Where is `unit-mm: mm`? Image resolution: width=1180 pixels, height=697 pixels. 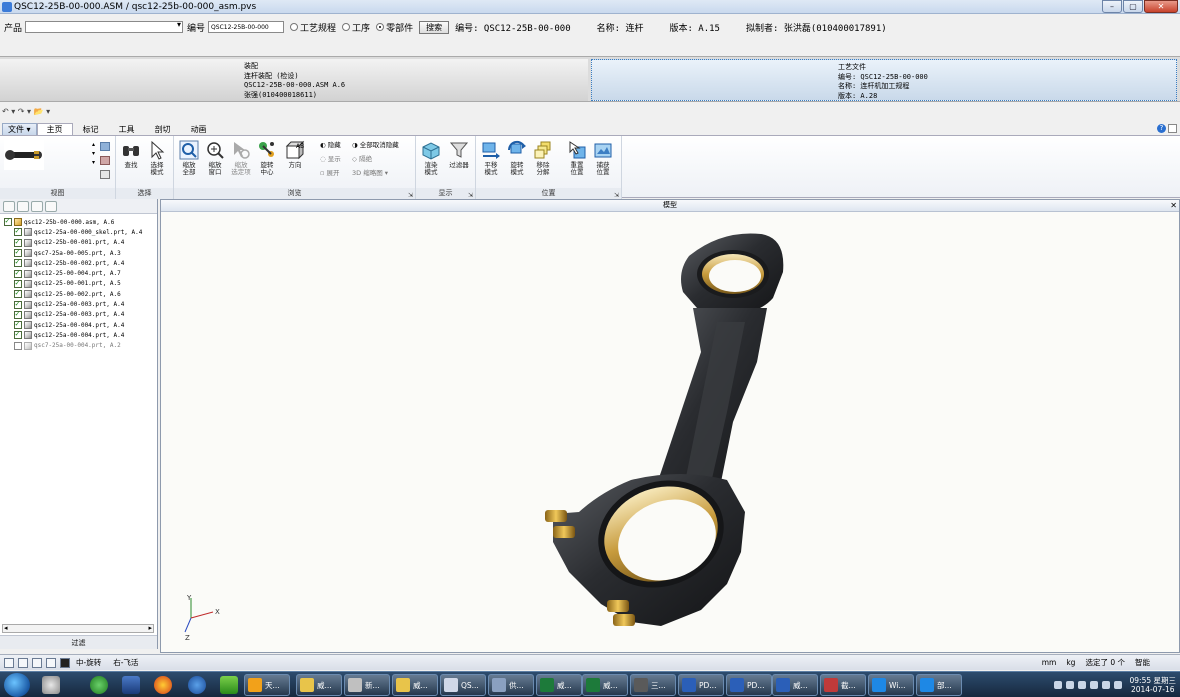
unit-mm: mm is located at coordinates (1049, 662).